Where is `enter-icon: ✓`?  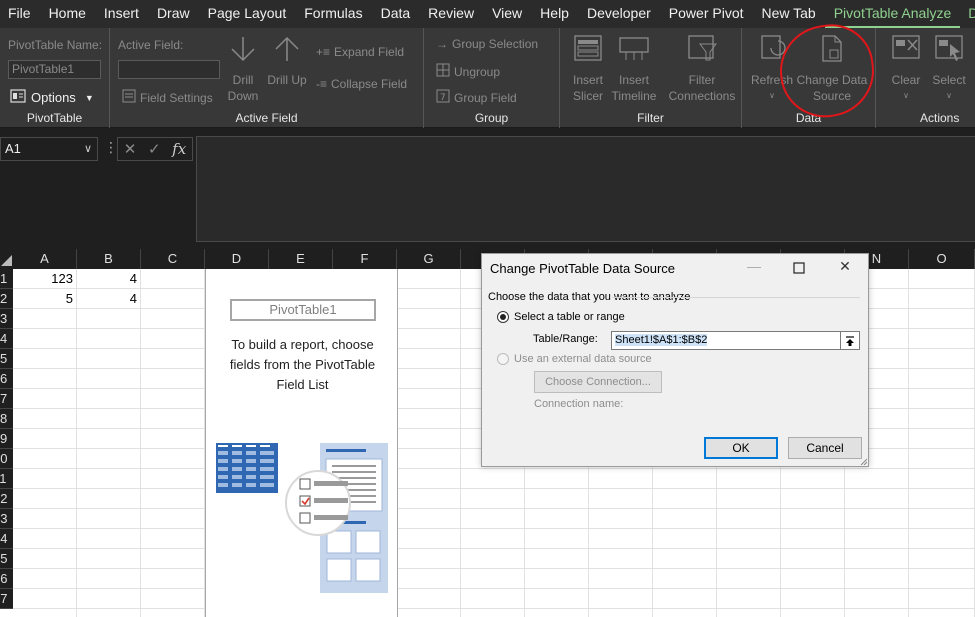 enter-icon: ✓ is located at coordinates (154, 149).